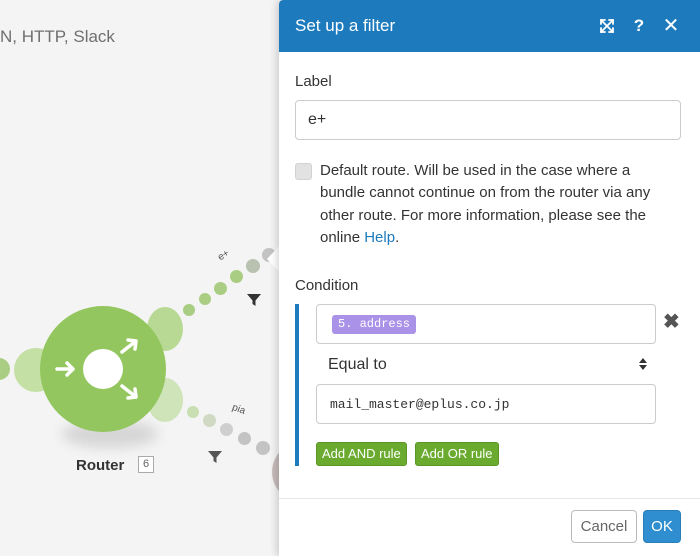 Image resolution: width=700 pixels, height=556 pixels. Describe the element at coordinates (357, 364) in the screenshot. I see `operator-value: Equal to` at that location.